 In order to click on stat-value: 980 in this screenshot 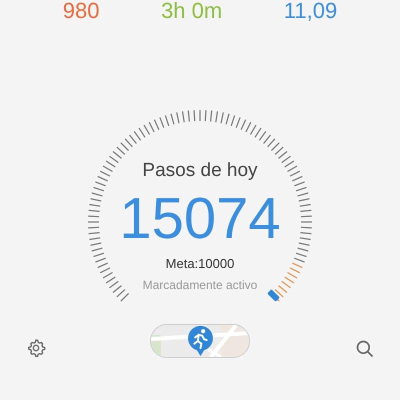, I will do `click(81, 11)`.